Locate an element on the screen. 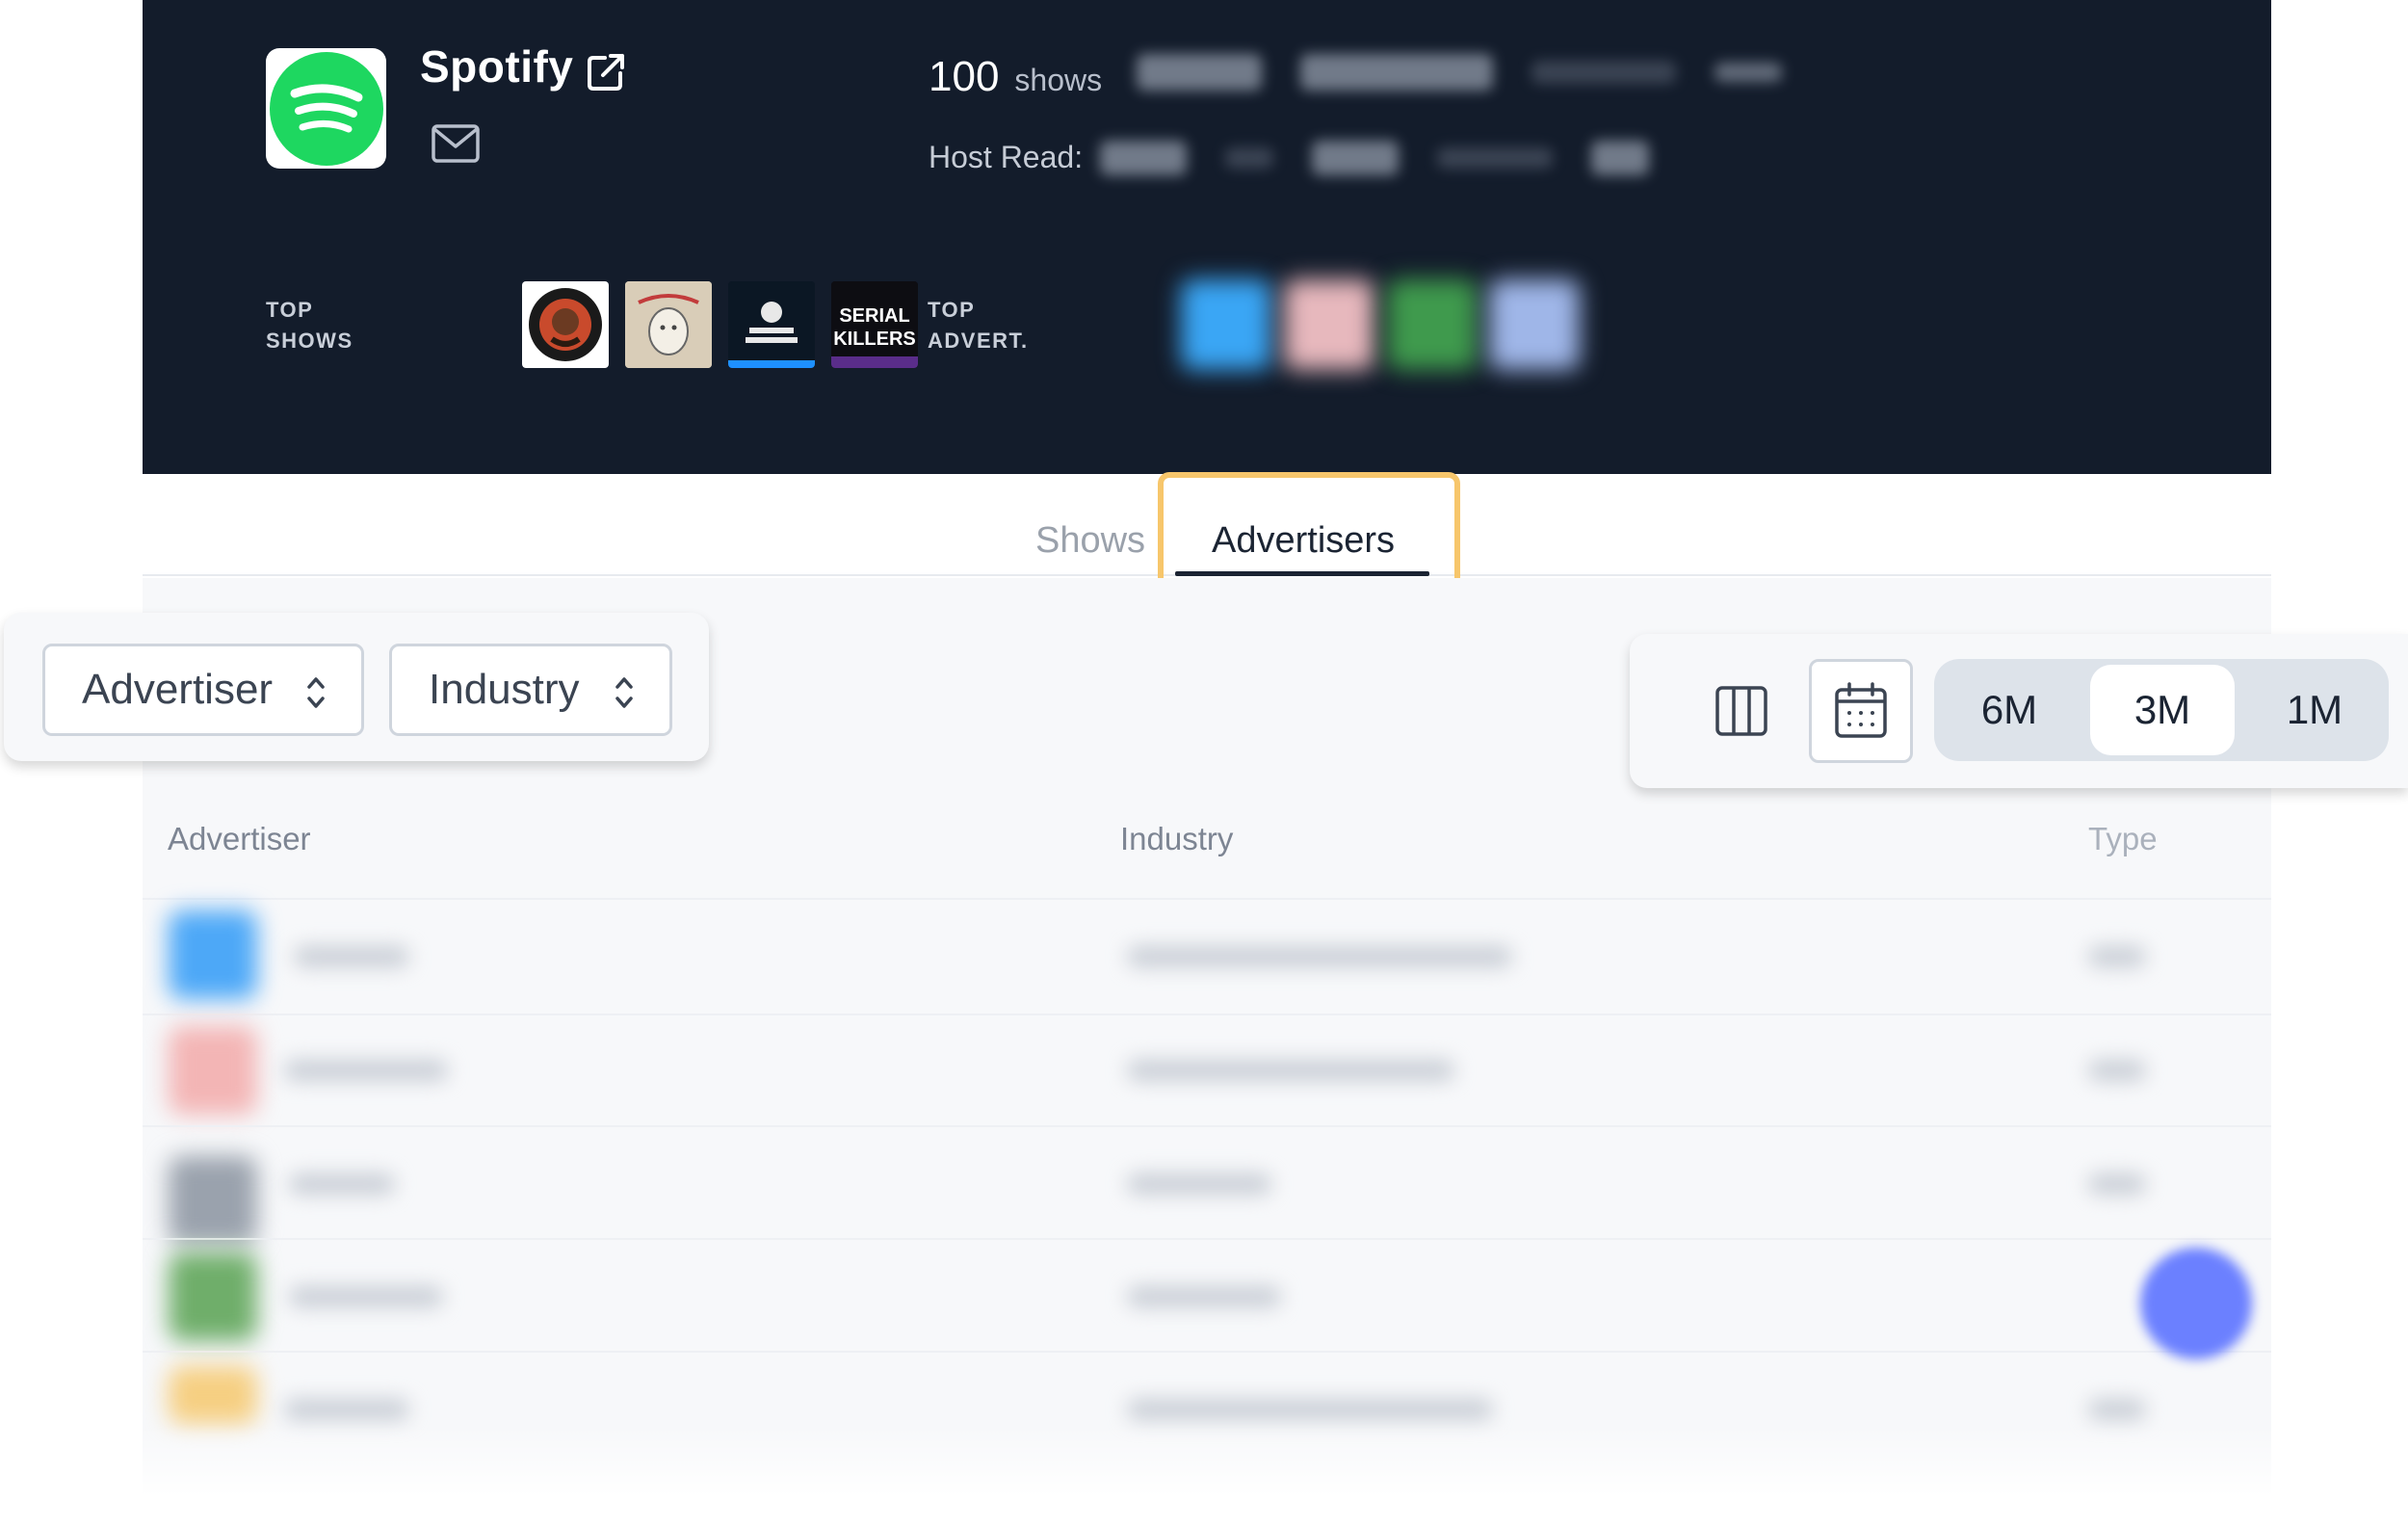 Image resolution: width=2408 pixels, height=1527 pixels. blurred-stats is located at coordinates (1460, 72).